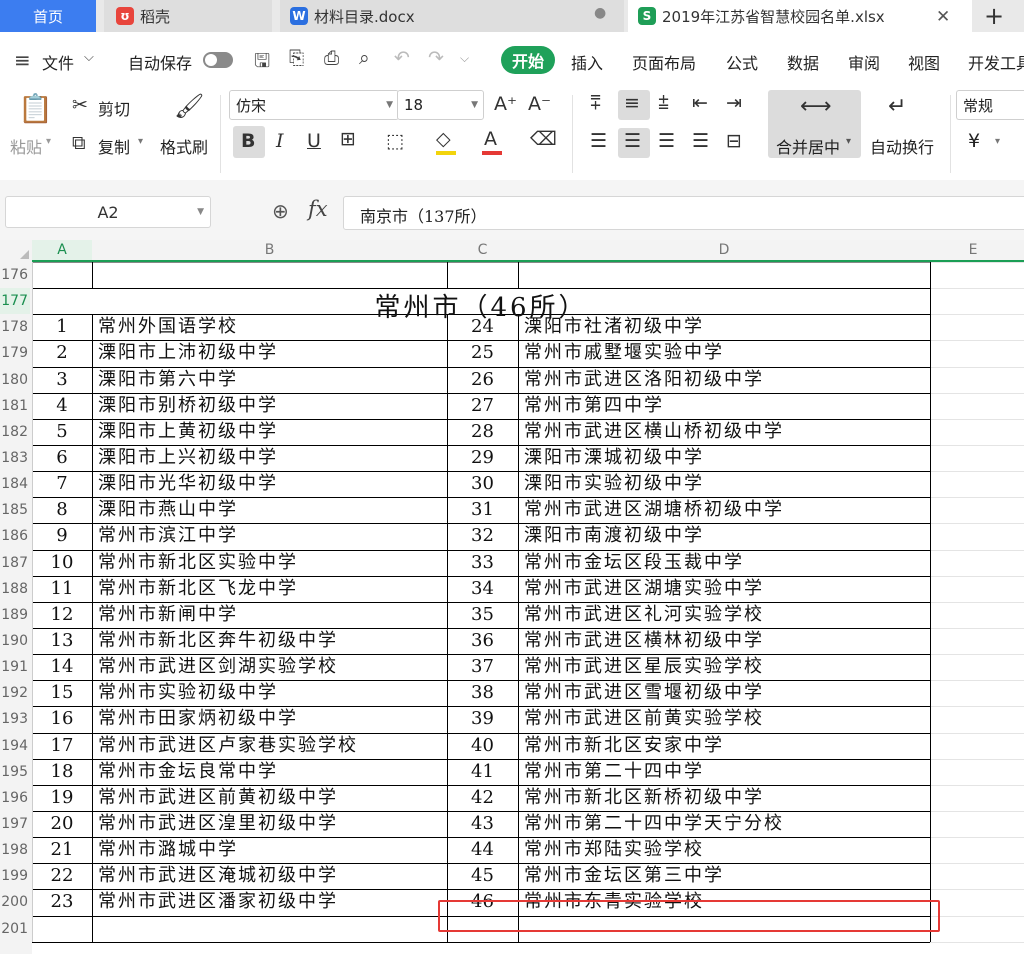 Image resolution: width=1024 pixels, height=954 pixels. Describe the element at coordinates (943, 17) in the screenshot. I see `close-tab-icon: ✕` at that location.